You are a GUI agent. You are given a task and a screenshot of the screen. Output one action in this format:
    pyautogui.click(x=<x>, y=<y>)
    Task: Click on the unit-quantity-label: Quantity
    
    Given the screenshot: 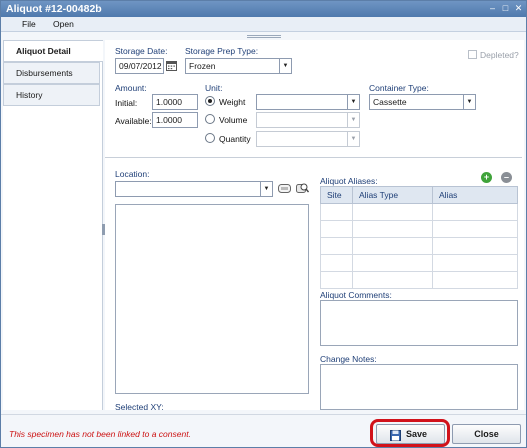 What is the action you would take?
    pyautogui.click(x=235, y=139)
    